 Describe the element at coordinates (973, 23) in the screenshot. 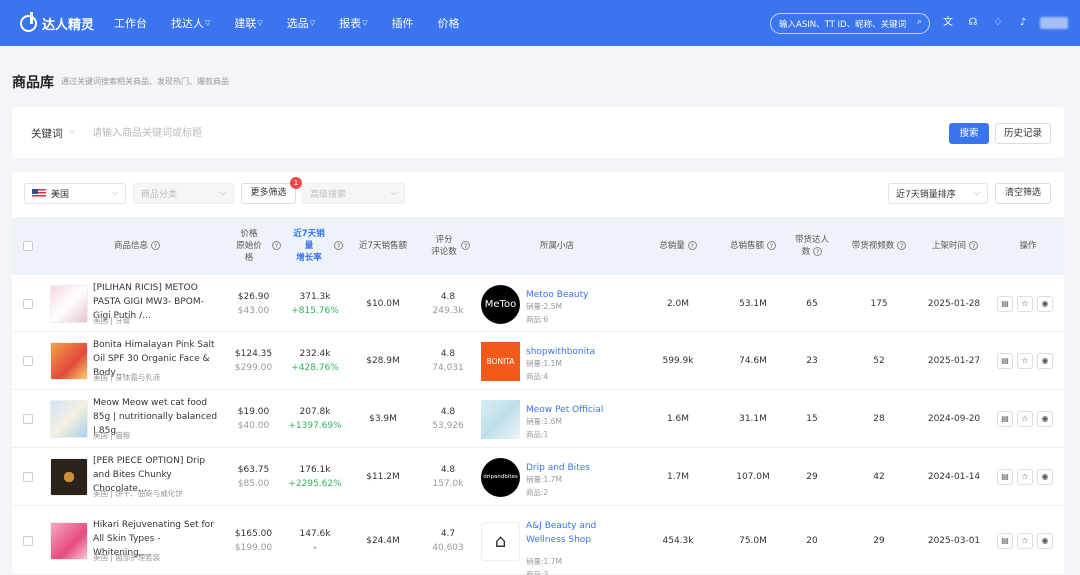

I see `headset-icon: ☊` at that location.